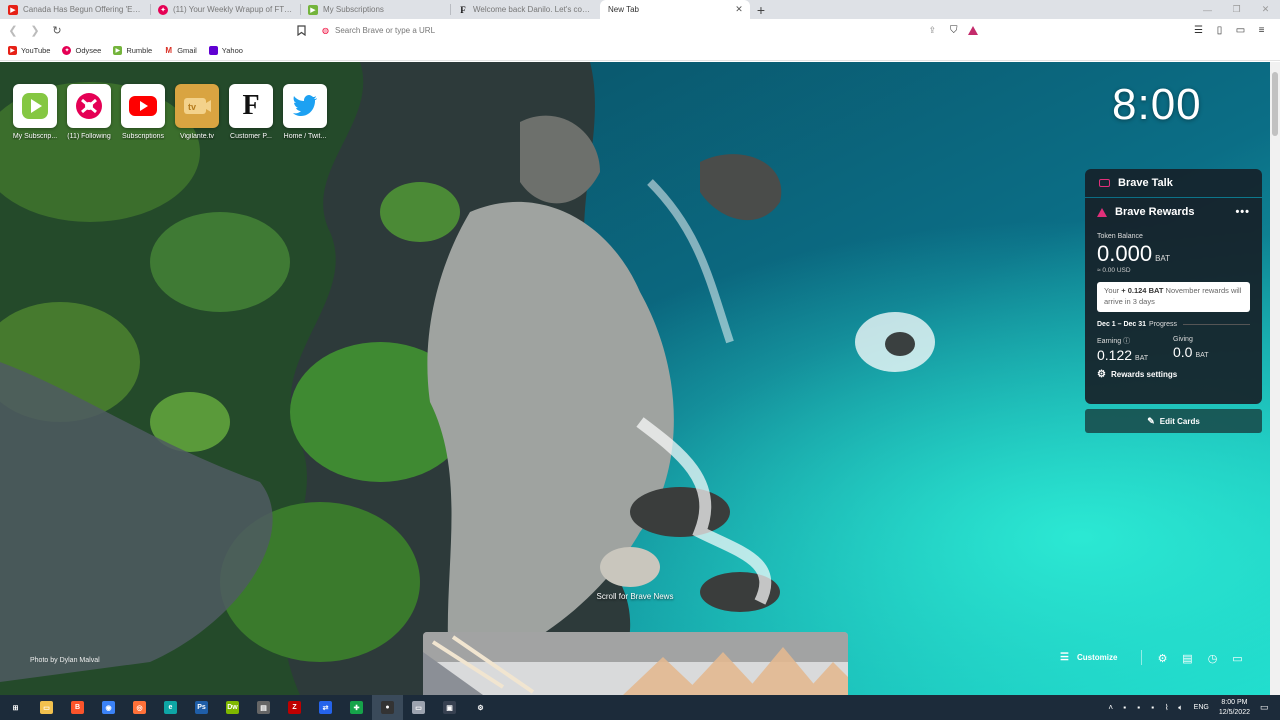  I want to click on taskbar-app: ⚙, so click(480, 707).